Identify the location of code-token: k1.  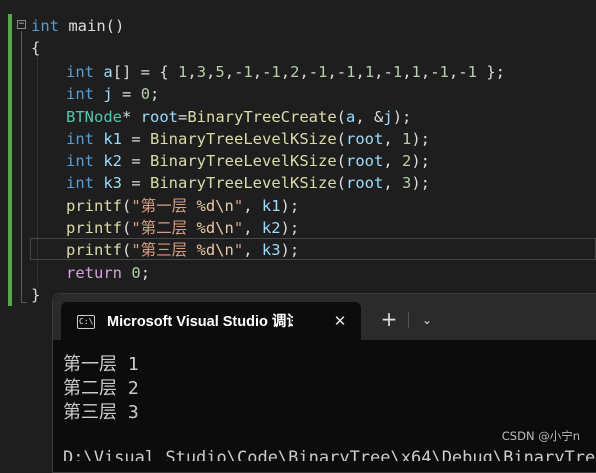
(271, 206).